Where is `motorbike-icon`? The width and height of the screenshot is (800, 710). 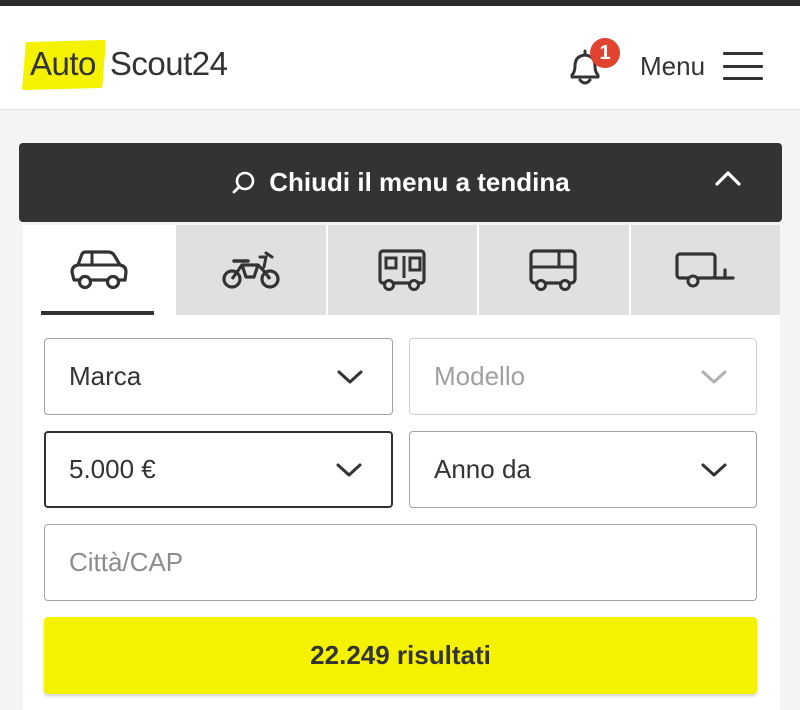
motorbike-icon is located at coordinates (251, 270).